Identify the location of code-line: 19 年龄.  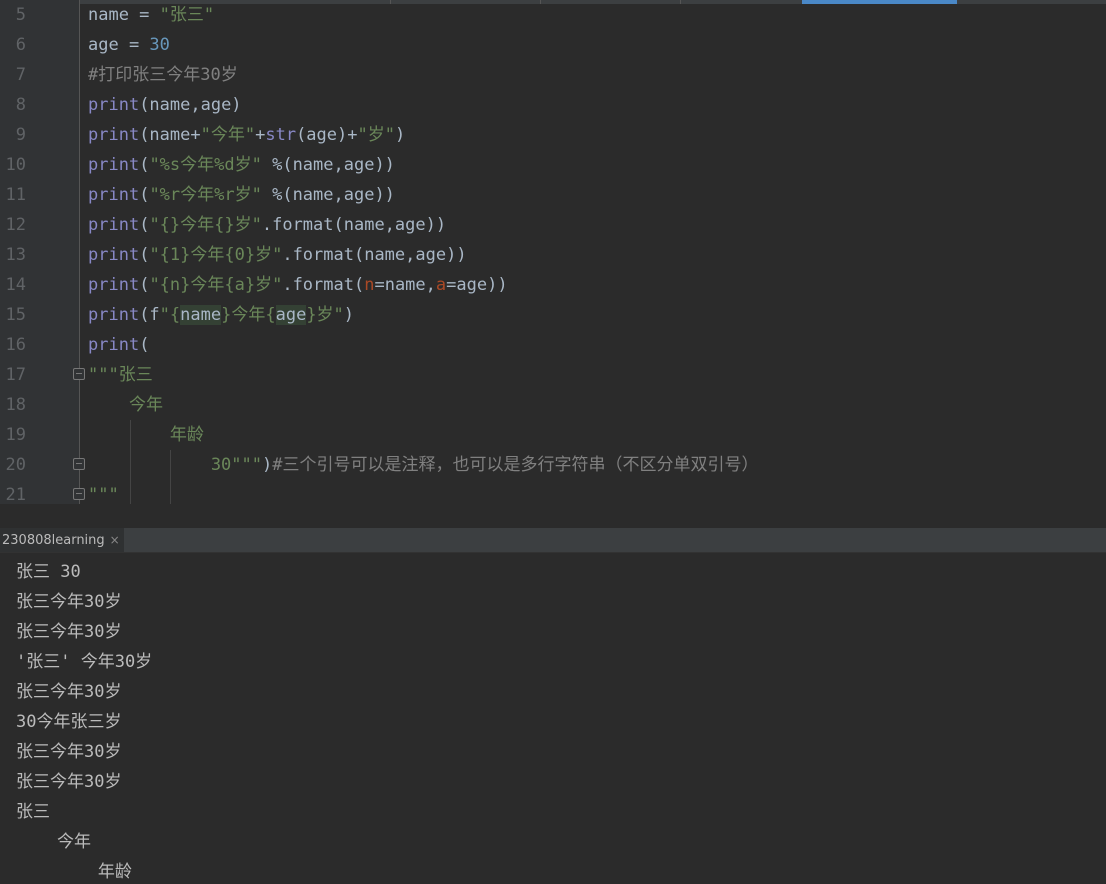
(553, 435).